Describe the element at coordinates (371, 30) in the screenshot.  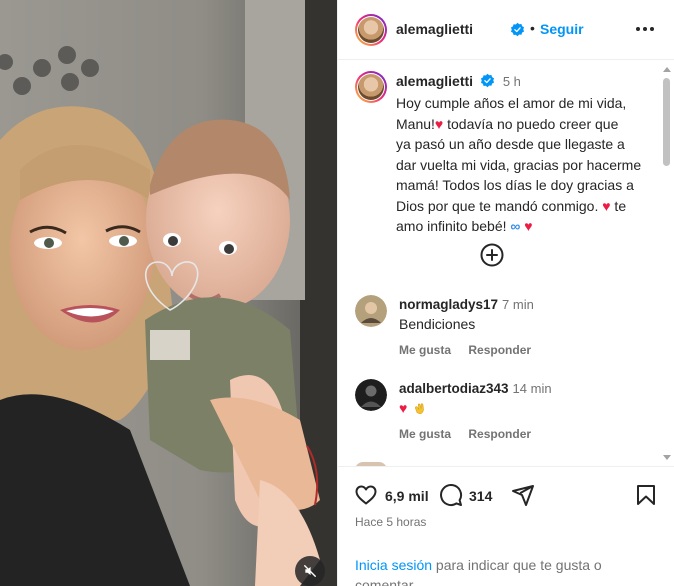
I see `author-avatar` at that location.